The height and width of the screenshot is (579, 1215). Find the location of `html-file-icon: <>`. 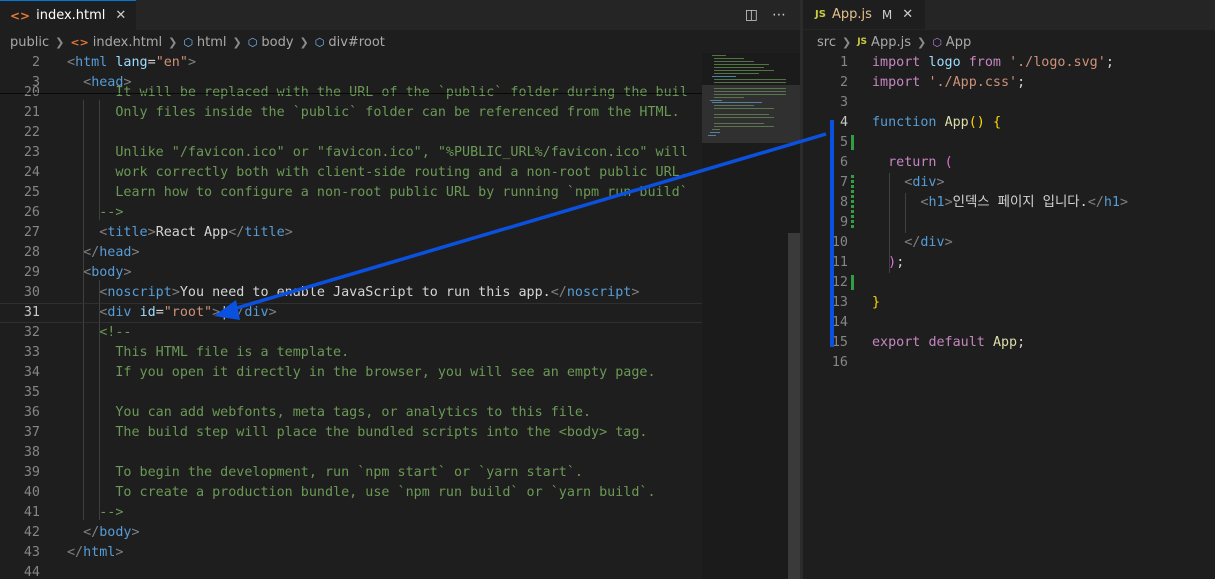

html-file-icon: <> is located at coordinates (79, 42).